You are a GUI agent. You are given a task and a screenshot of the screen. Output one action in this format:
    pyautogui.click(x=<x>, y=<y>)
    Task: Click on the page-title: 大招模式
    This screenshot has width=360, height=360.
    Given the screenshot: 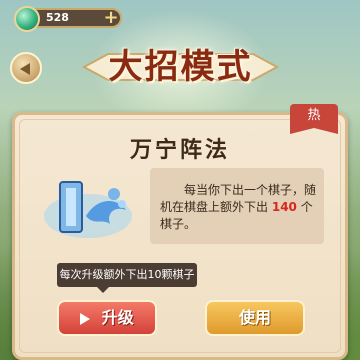 What is the action you would take?
    pyautogui.click(x=180, y=67)
    